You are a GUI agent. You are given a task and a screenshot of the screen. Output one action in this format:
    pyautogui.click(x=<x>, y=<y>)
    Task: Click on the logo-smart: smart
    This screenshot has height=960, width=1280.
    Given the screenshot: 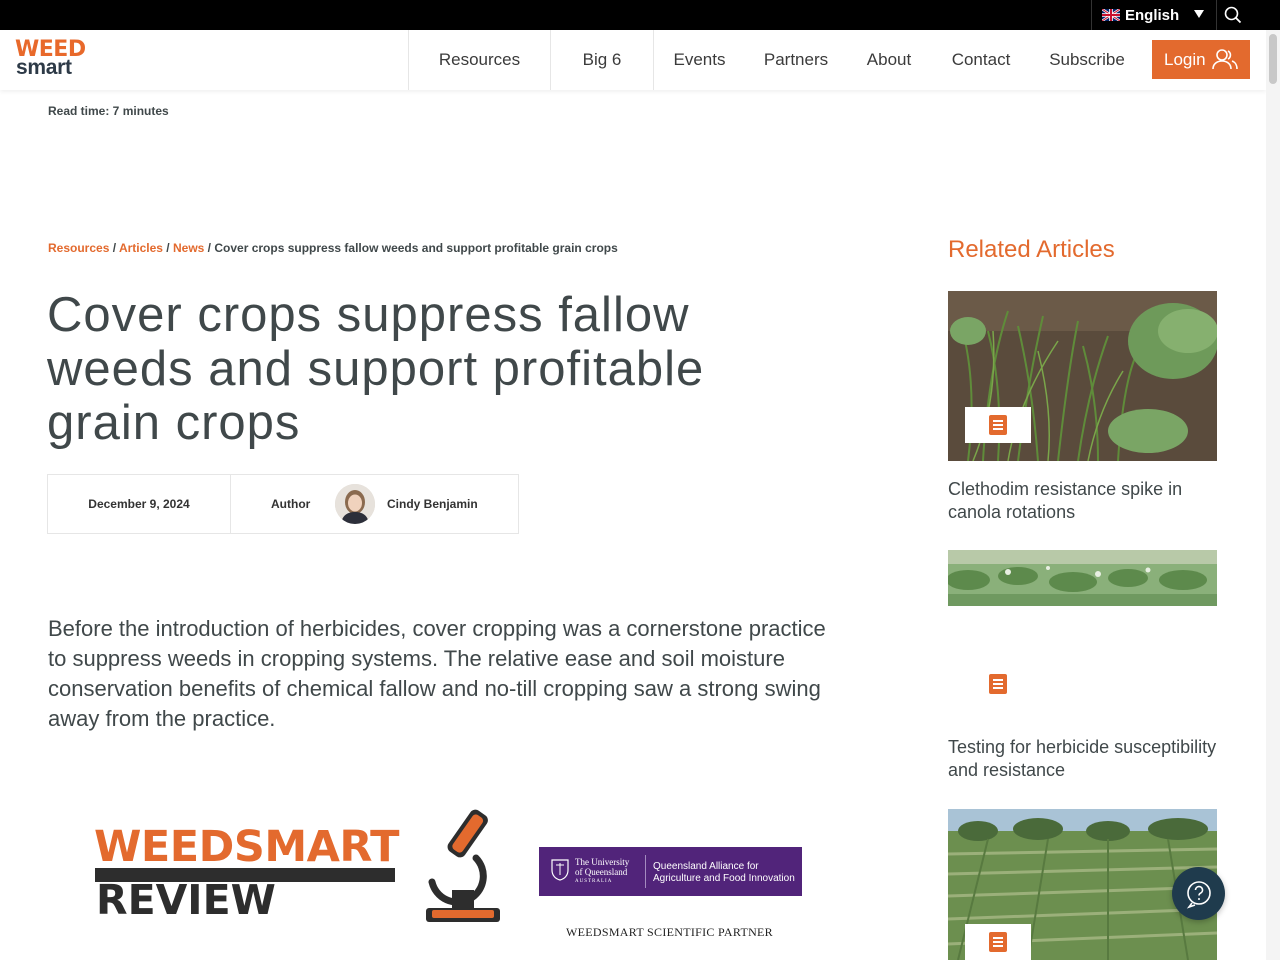 What is the action you would take?
    pyautogui.click(x=44, y=67)
    